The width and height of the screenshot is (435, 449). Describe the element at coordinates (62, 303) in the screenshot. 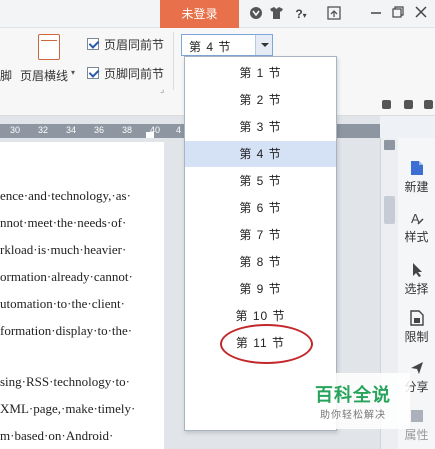

I see `doc-line: utomation·to·the·client·` at that location.